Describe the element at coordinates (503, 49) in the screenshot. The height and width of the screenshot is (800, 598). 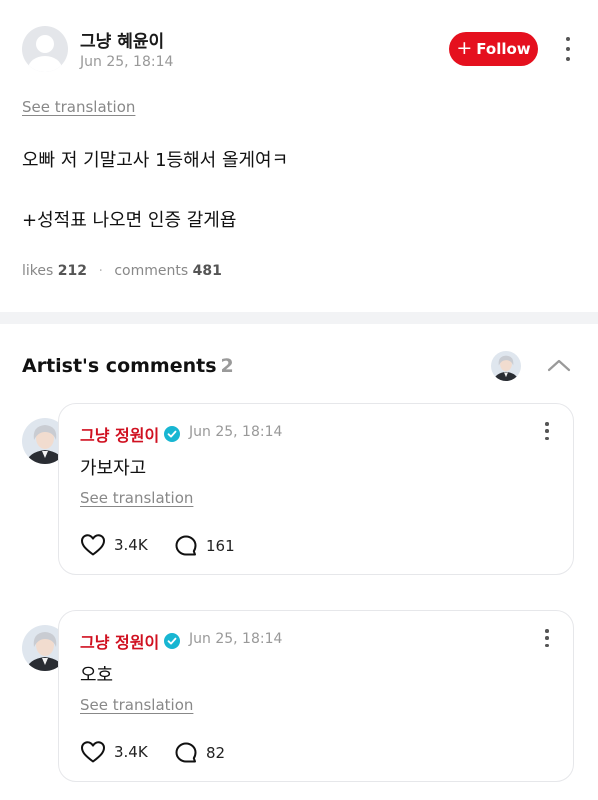
I see `follow-button-label: Follow` at that location.